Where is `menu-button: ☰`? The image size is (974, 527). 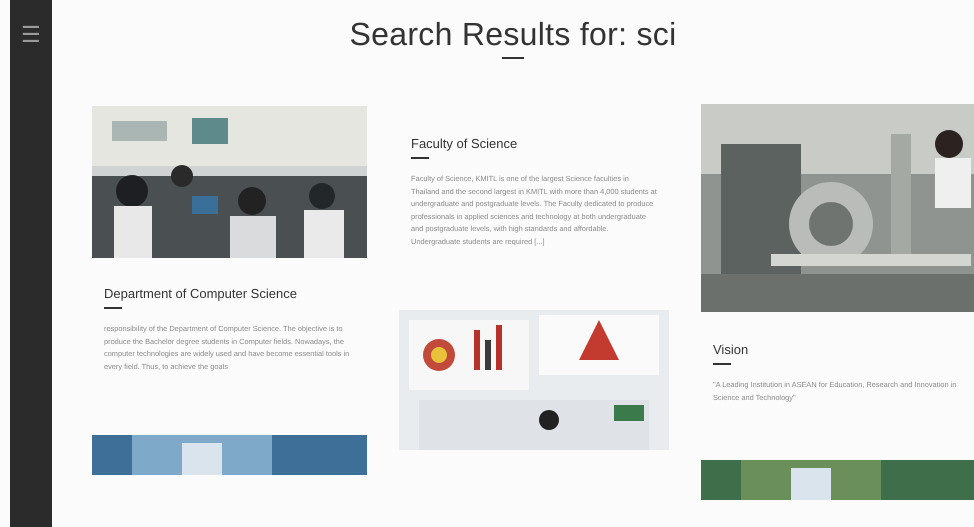
menu-button: ☰ is located at coordinates (31, 35).